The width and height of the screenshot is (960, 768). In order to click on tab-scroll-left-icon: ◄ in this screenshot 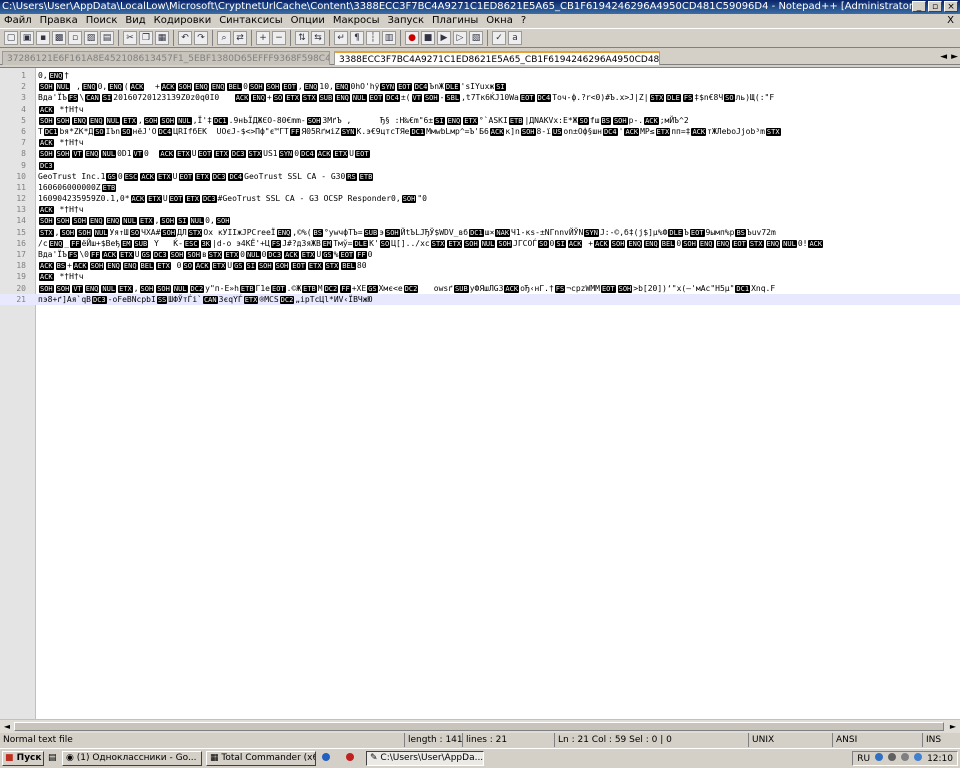, I will do `click(943, 57)`.